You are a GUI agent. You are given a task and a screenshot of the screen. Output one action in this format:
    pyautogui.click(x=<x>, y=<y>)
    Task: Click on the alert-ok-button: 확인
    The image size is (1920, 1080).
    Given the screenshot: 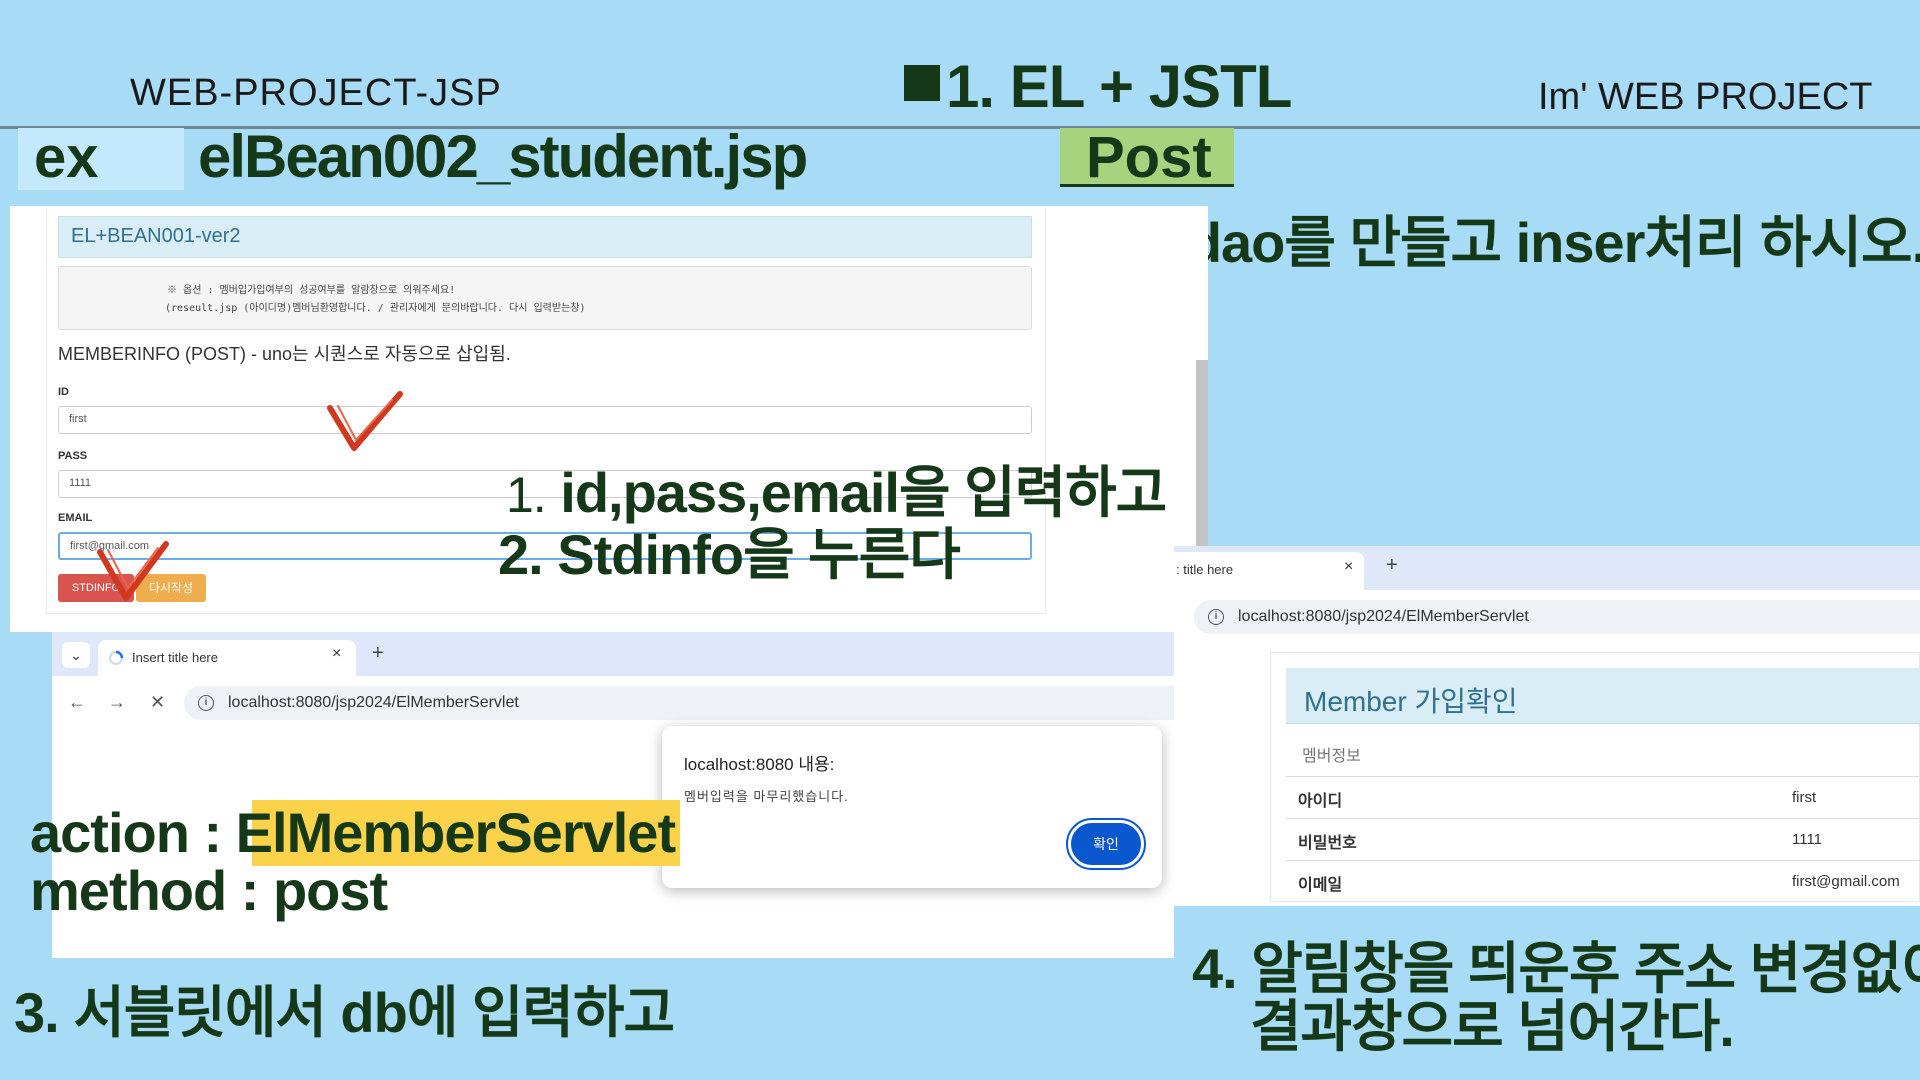 What is the action you would take?
    pyautogui.click(x=1106, y=844)
    